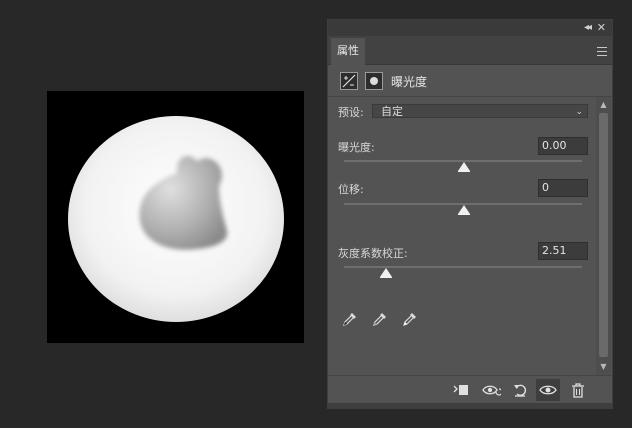  I want to click on reset-icon, so click(520, 390).